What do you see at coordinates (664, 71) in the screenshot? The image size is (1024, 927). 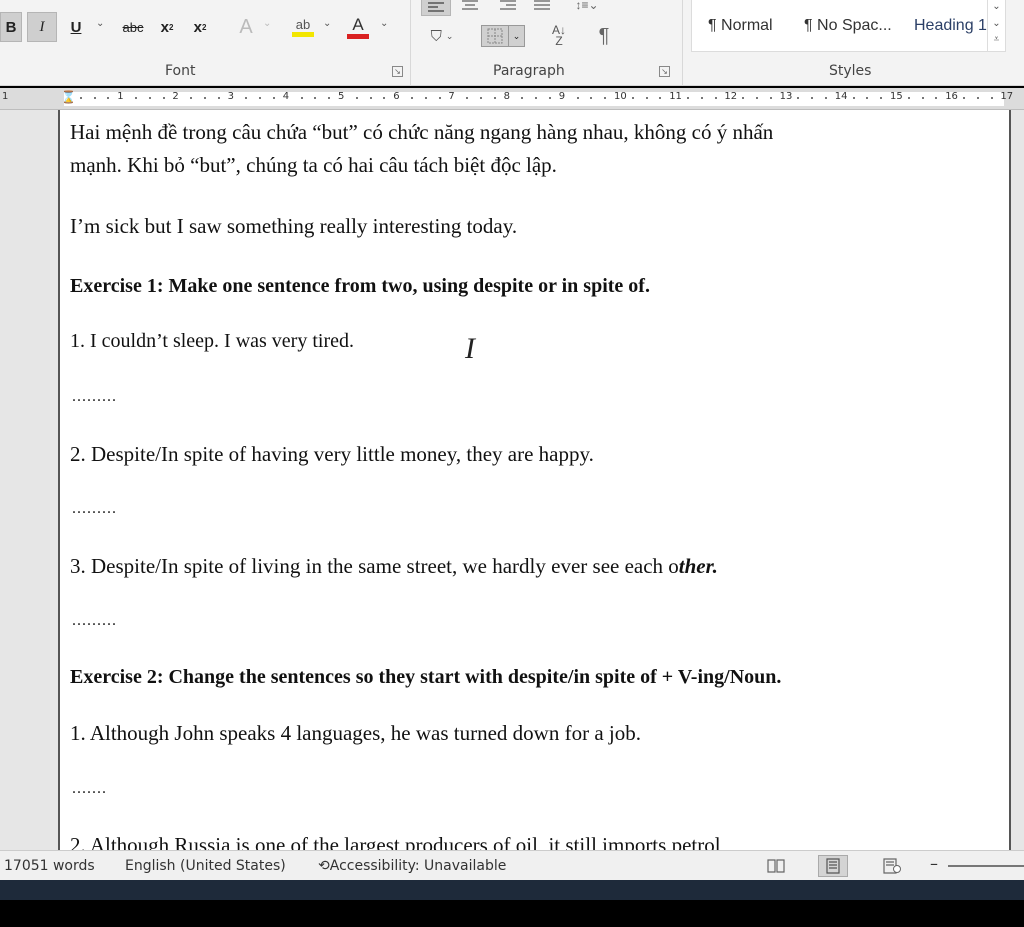 I see `paragraph-dialog-launcher-icon: ↘` at bounding box center [664, 71].